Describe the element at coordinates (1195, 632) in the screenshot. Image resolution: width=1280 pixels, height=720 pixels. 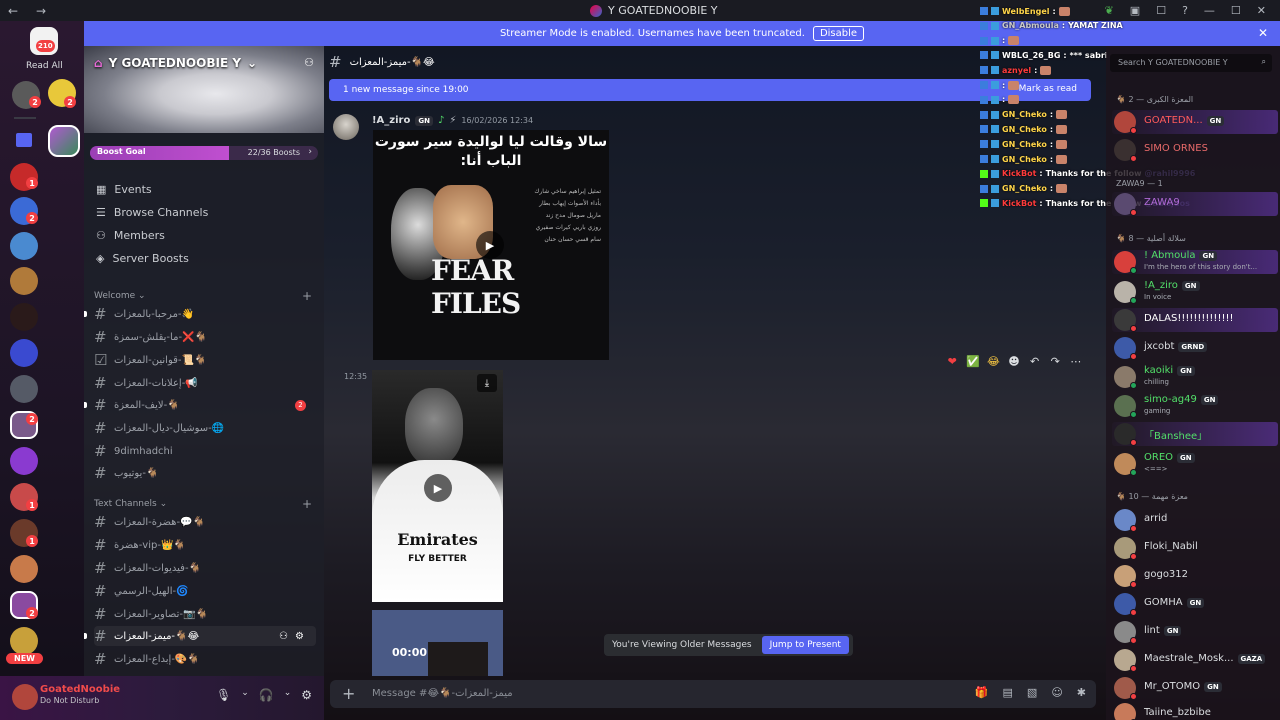
I see `member-row: lint GN` at that location.